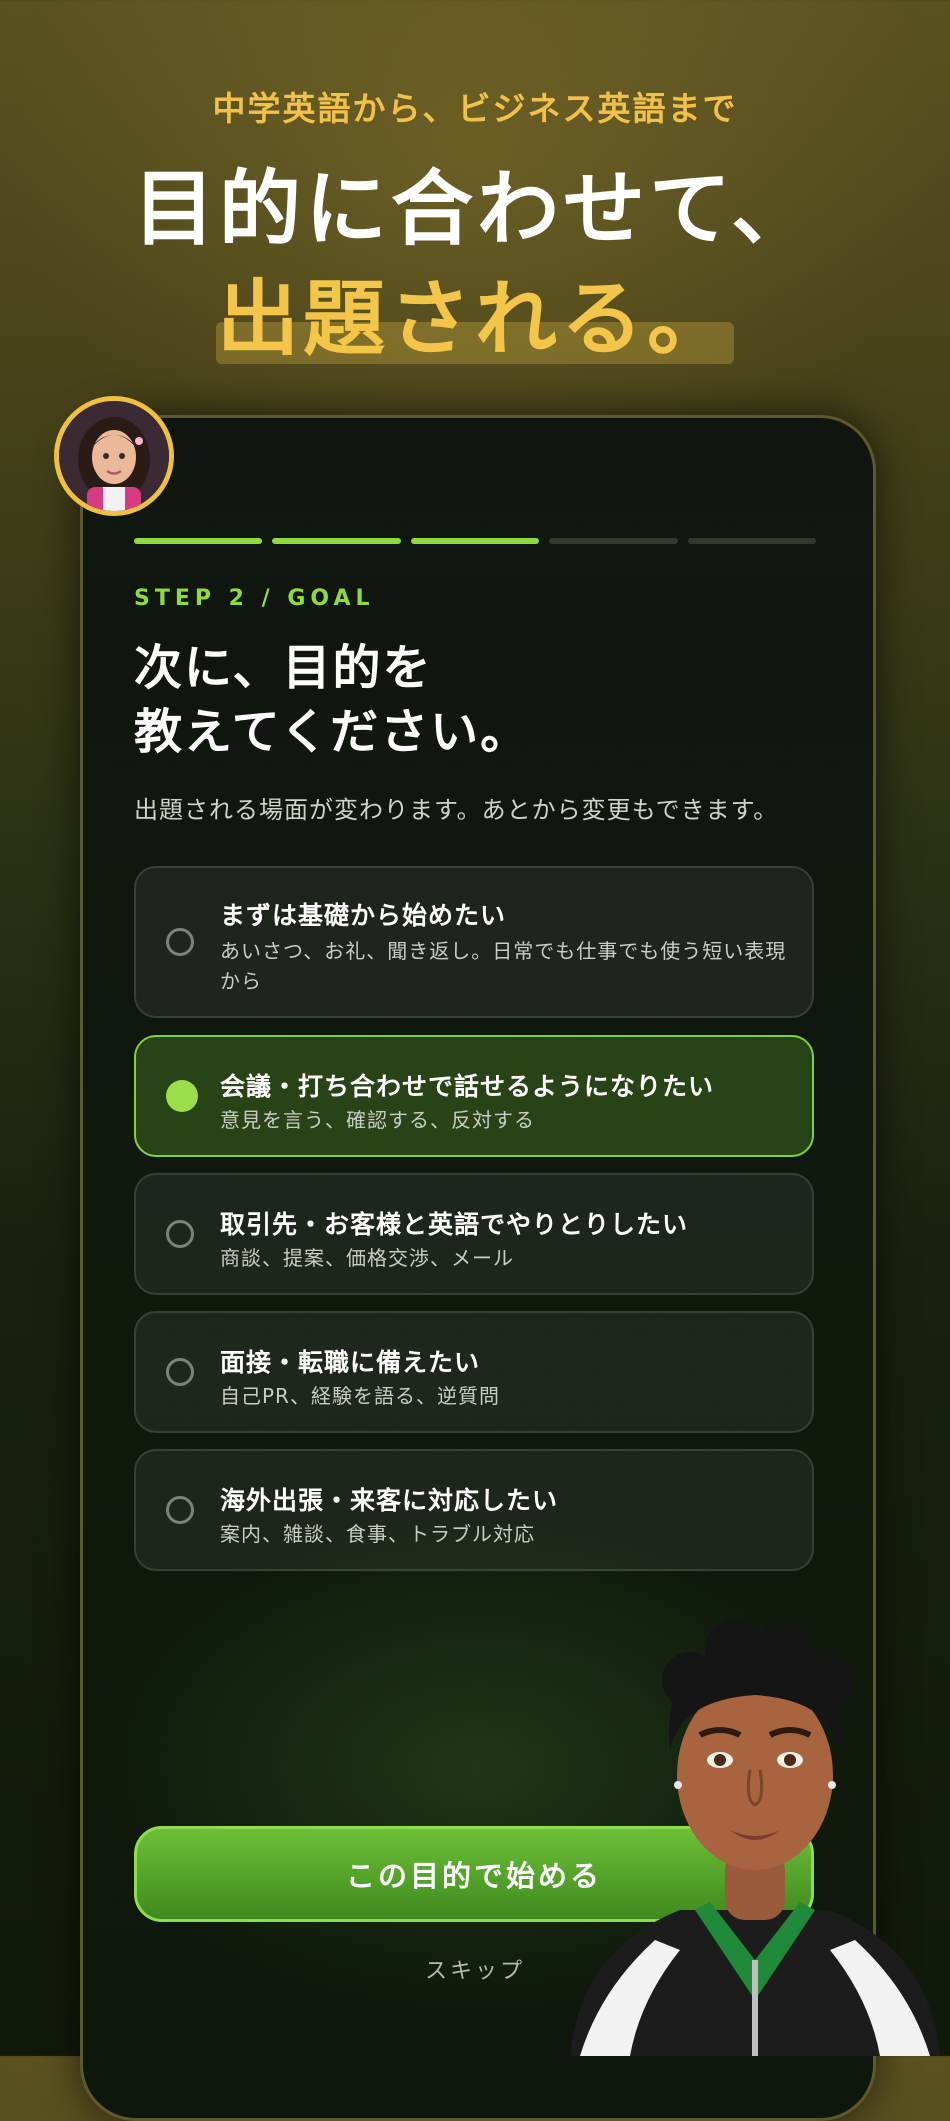 This screenshot has height=2121, width=950. I want to click on step-label: STEP 2 / GOAL, so click(254, 598).